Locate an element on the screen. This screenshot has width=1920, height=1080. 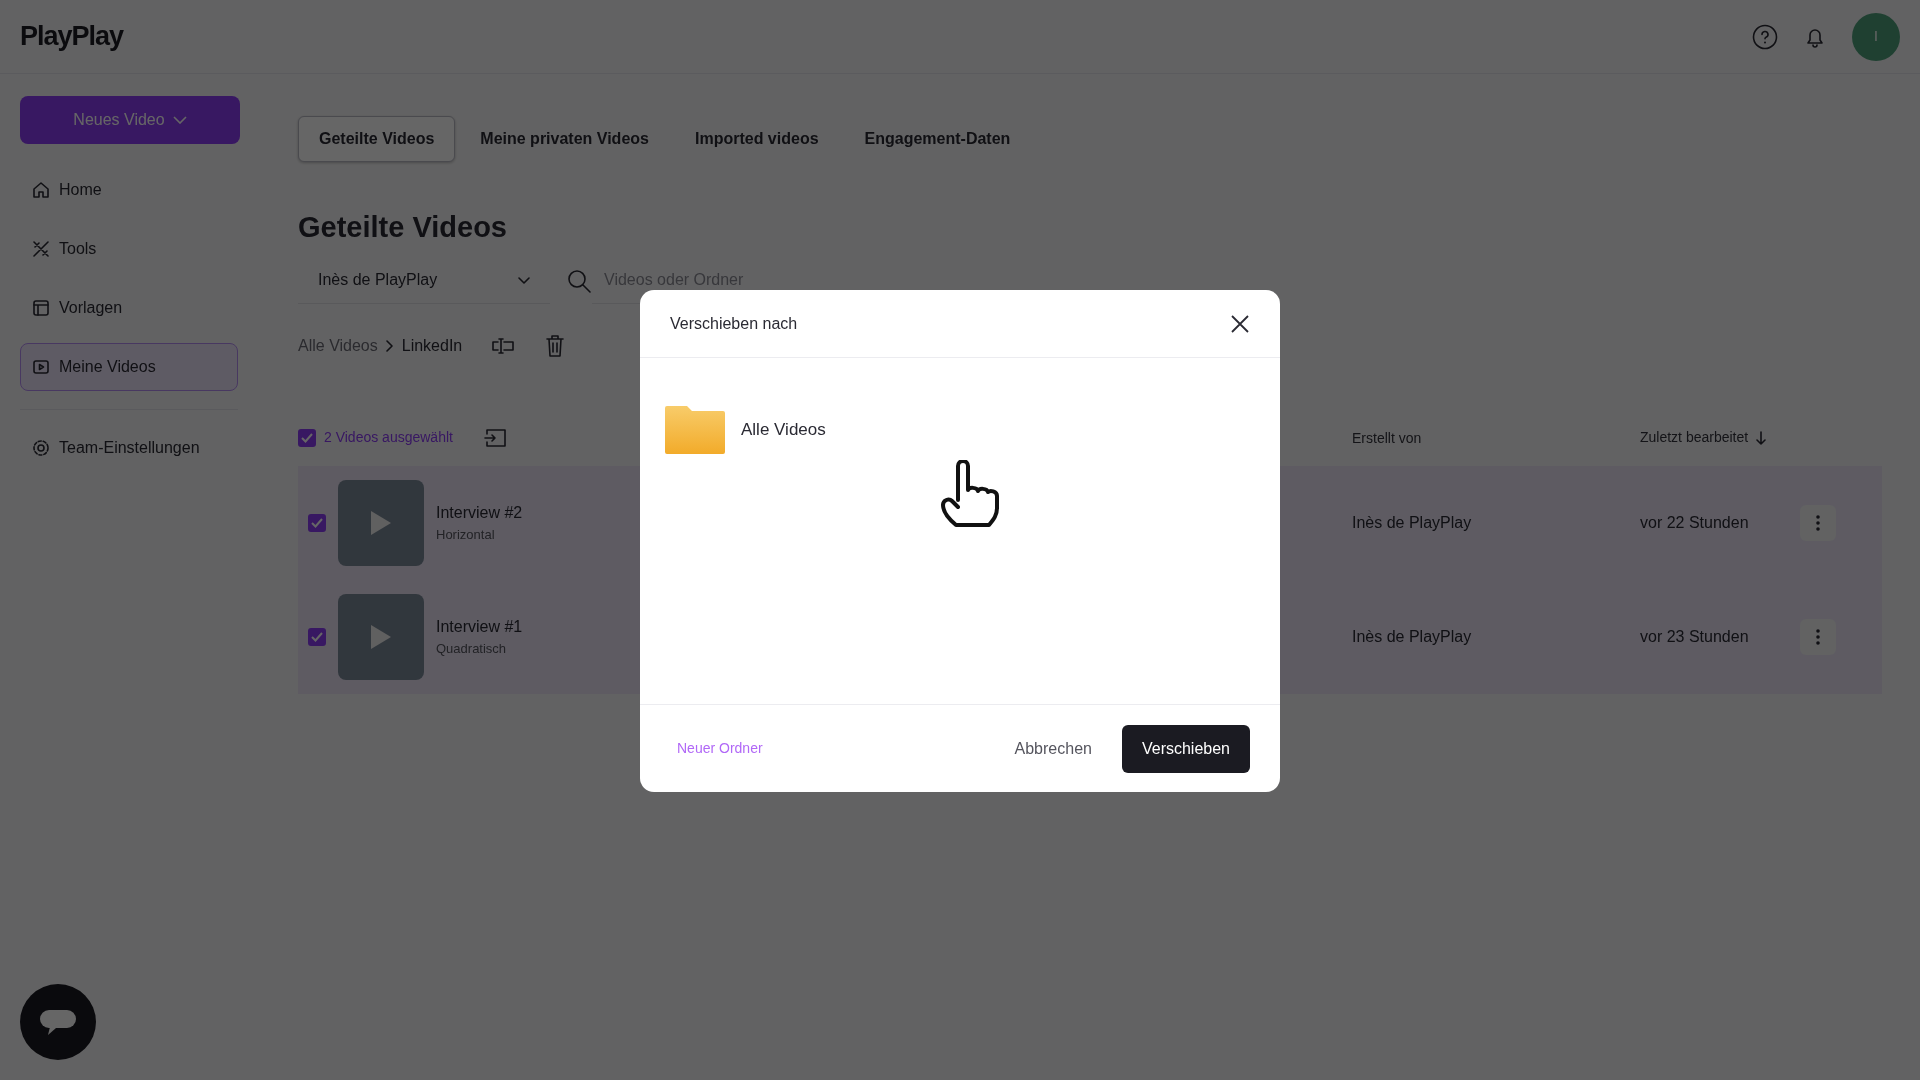
column-header: Zuletzt bearbeitet is located at coordinates (1694, 437).